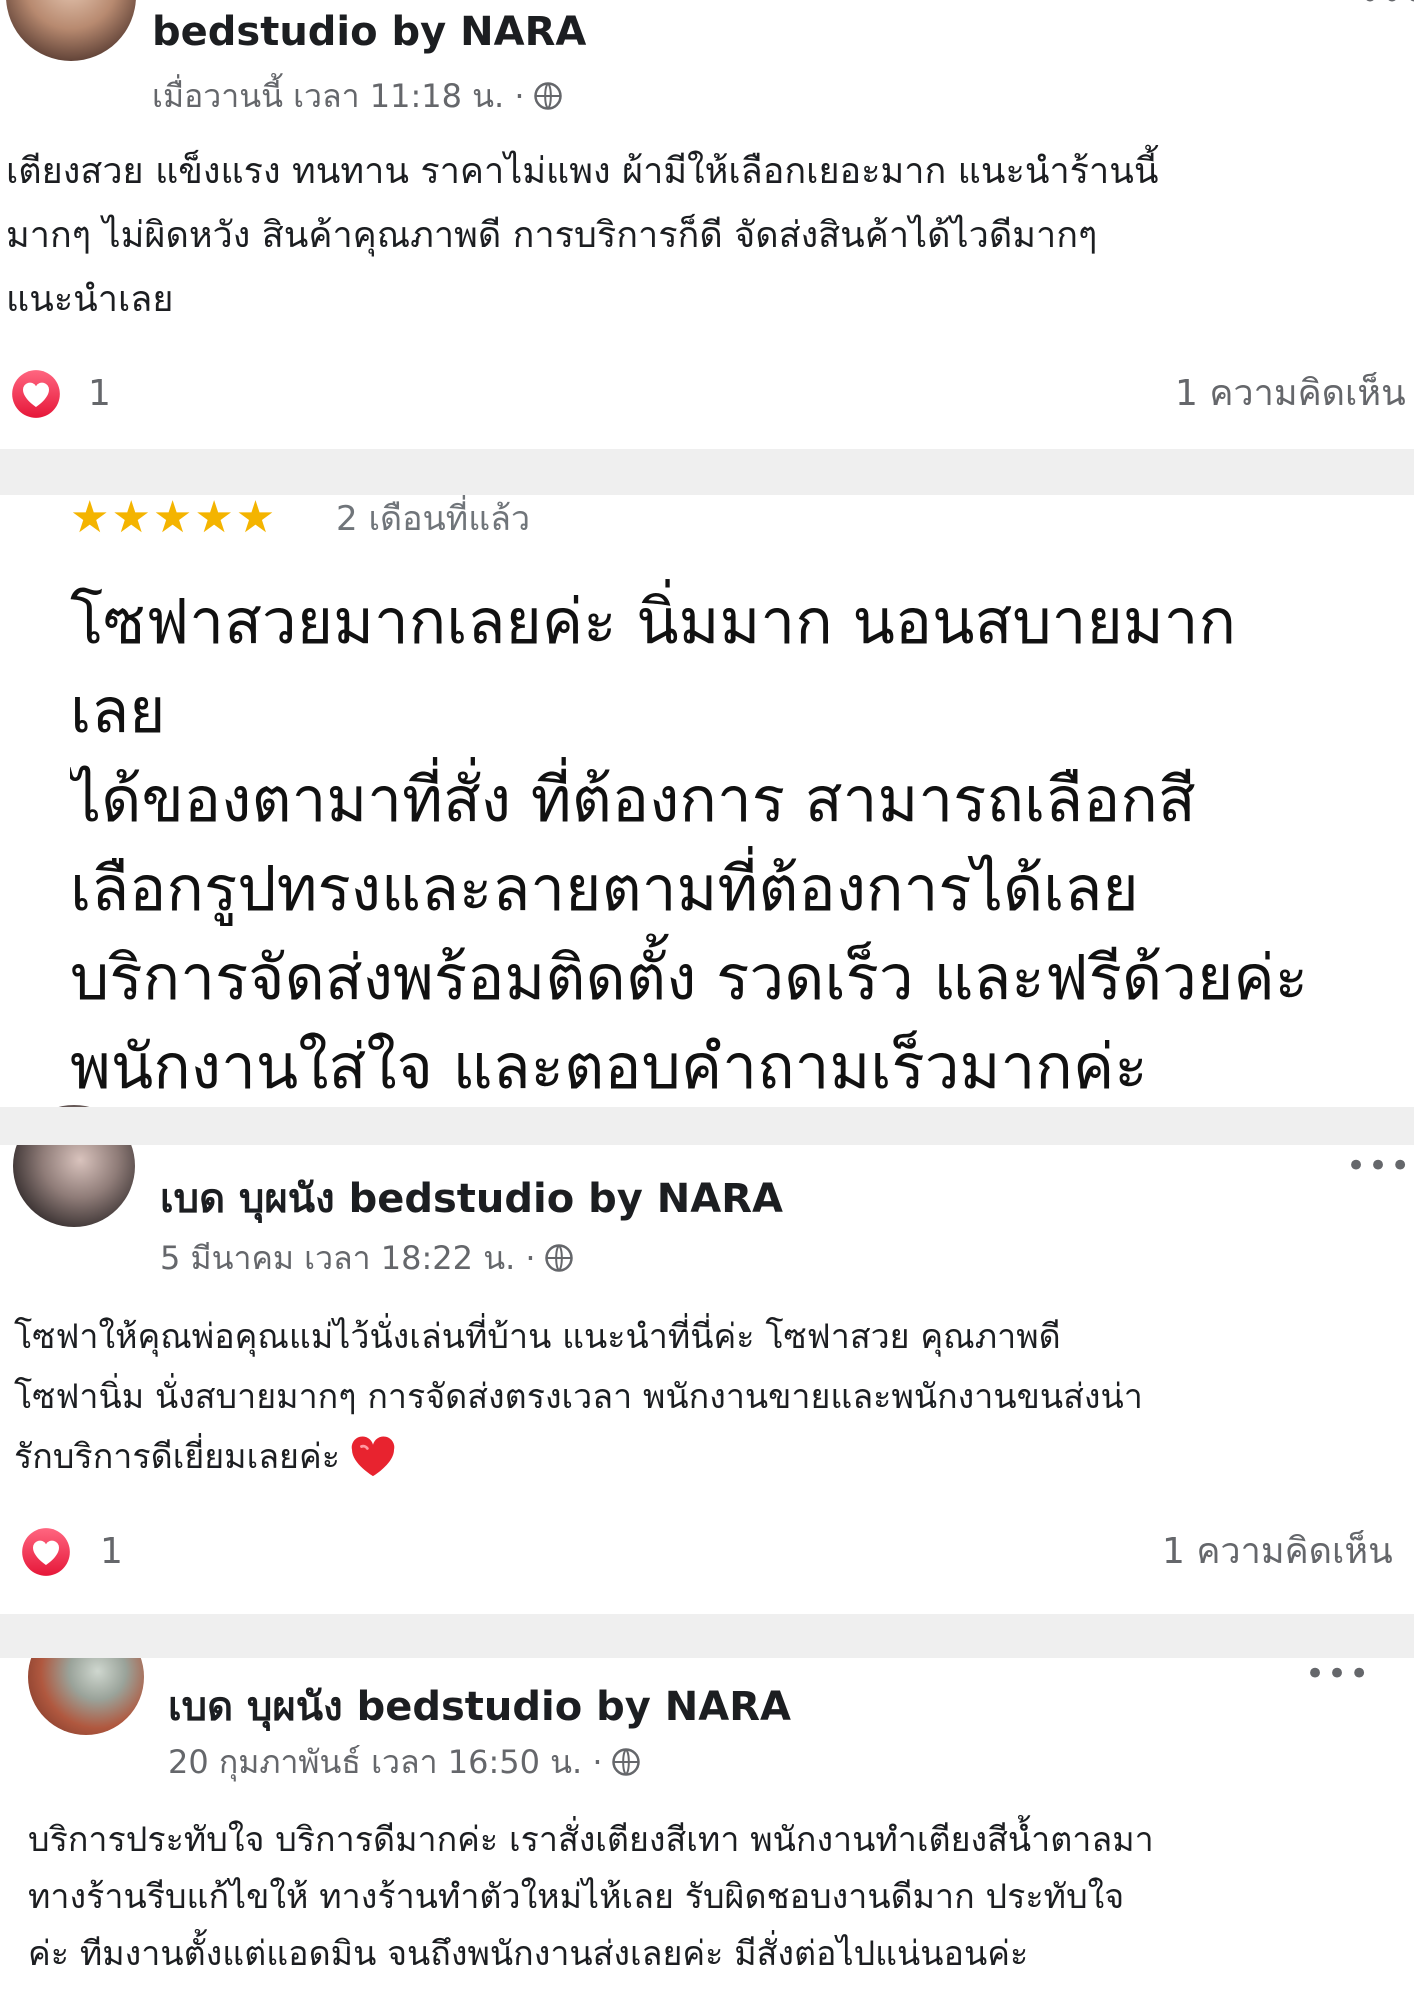 The height and width of the screenshot is (2000, 1414). What do you see at coordinates (348, 1258) in the screenshot?
I see `post-timestamp: 5 มีนาคม เวลา 18:22 น. ·` at bounding box center [348, 1258].